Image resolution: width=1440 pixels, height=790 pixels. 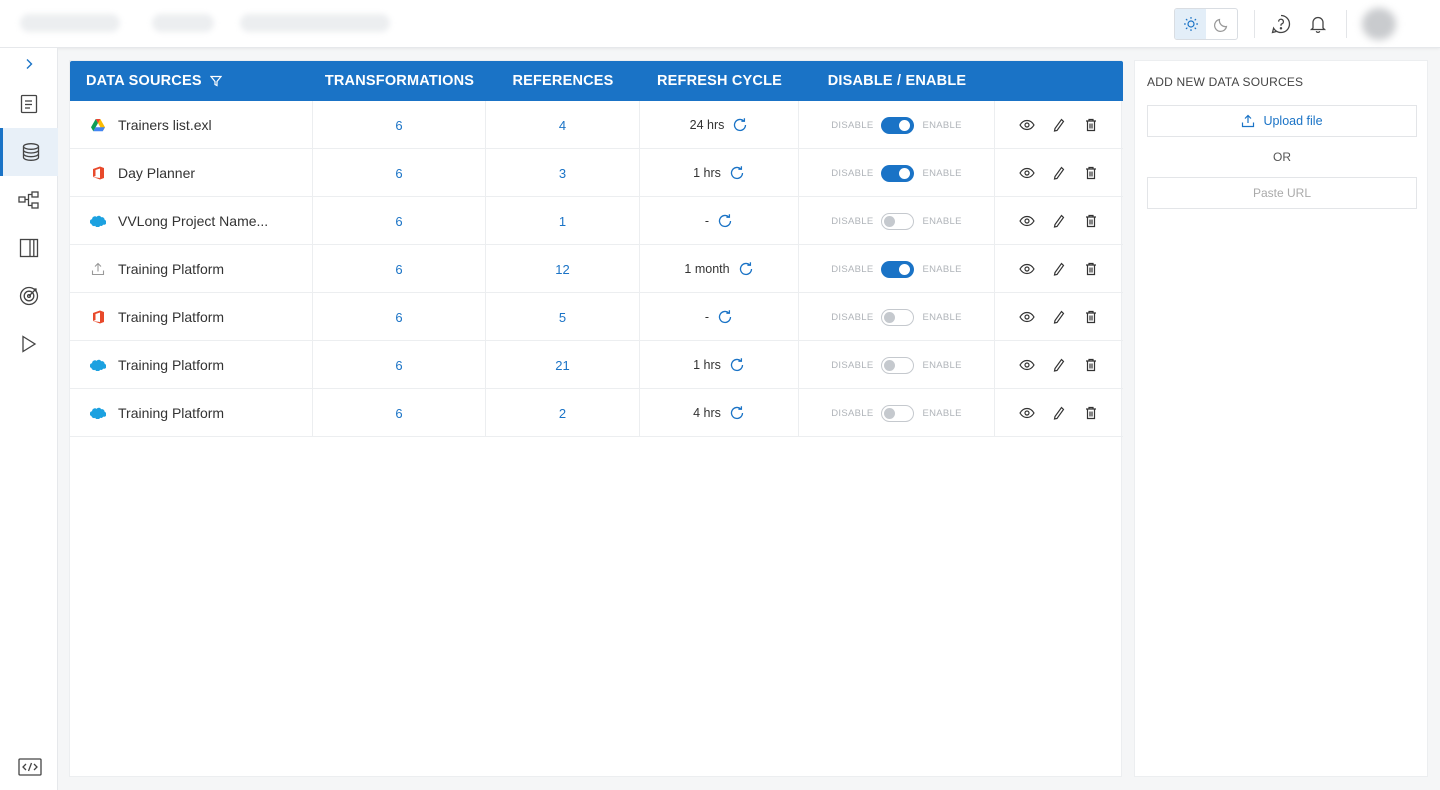 I want to click on references-link: 4, so click(x=562, y=125).